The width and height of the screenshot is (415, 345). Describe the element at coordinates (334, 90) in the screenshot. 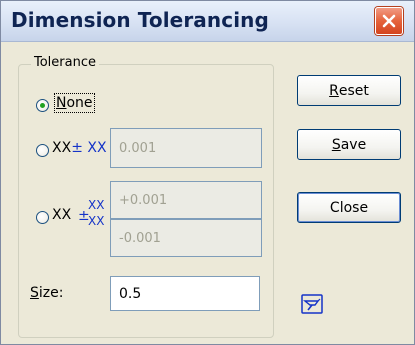

I see `mnemonic-r: R` at that location.